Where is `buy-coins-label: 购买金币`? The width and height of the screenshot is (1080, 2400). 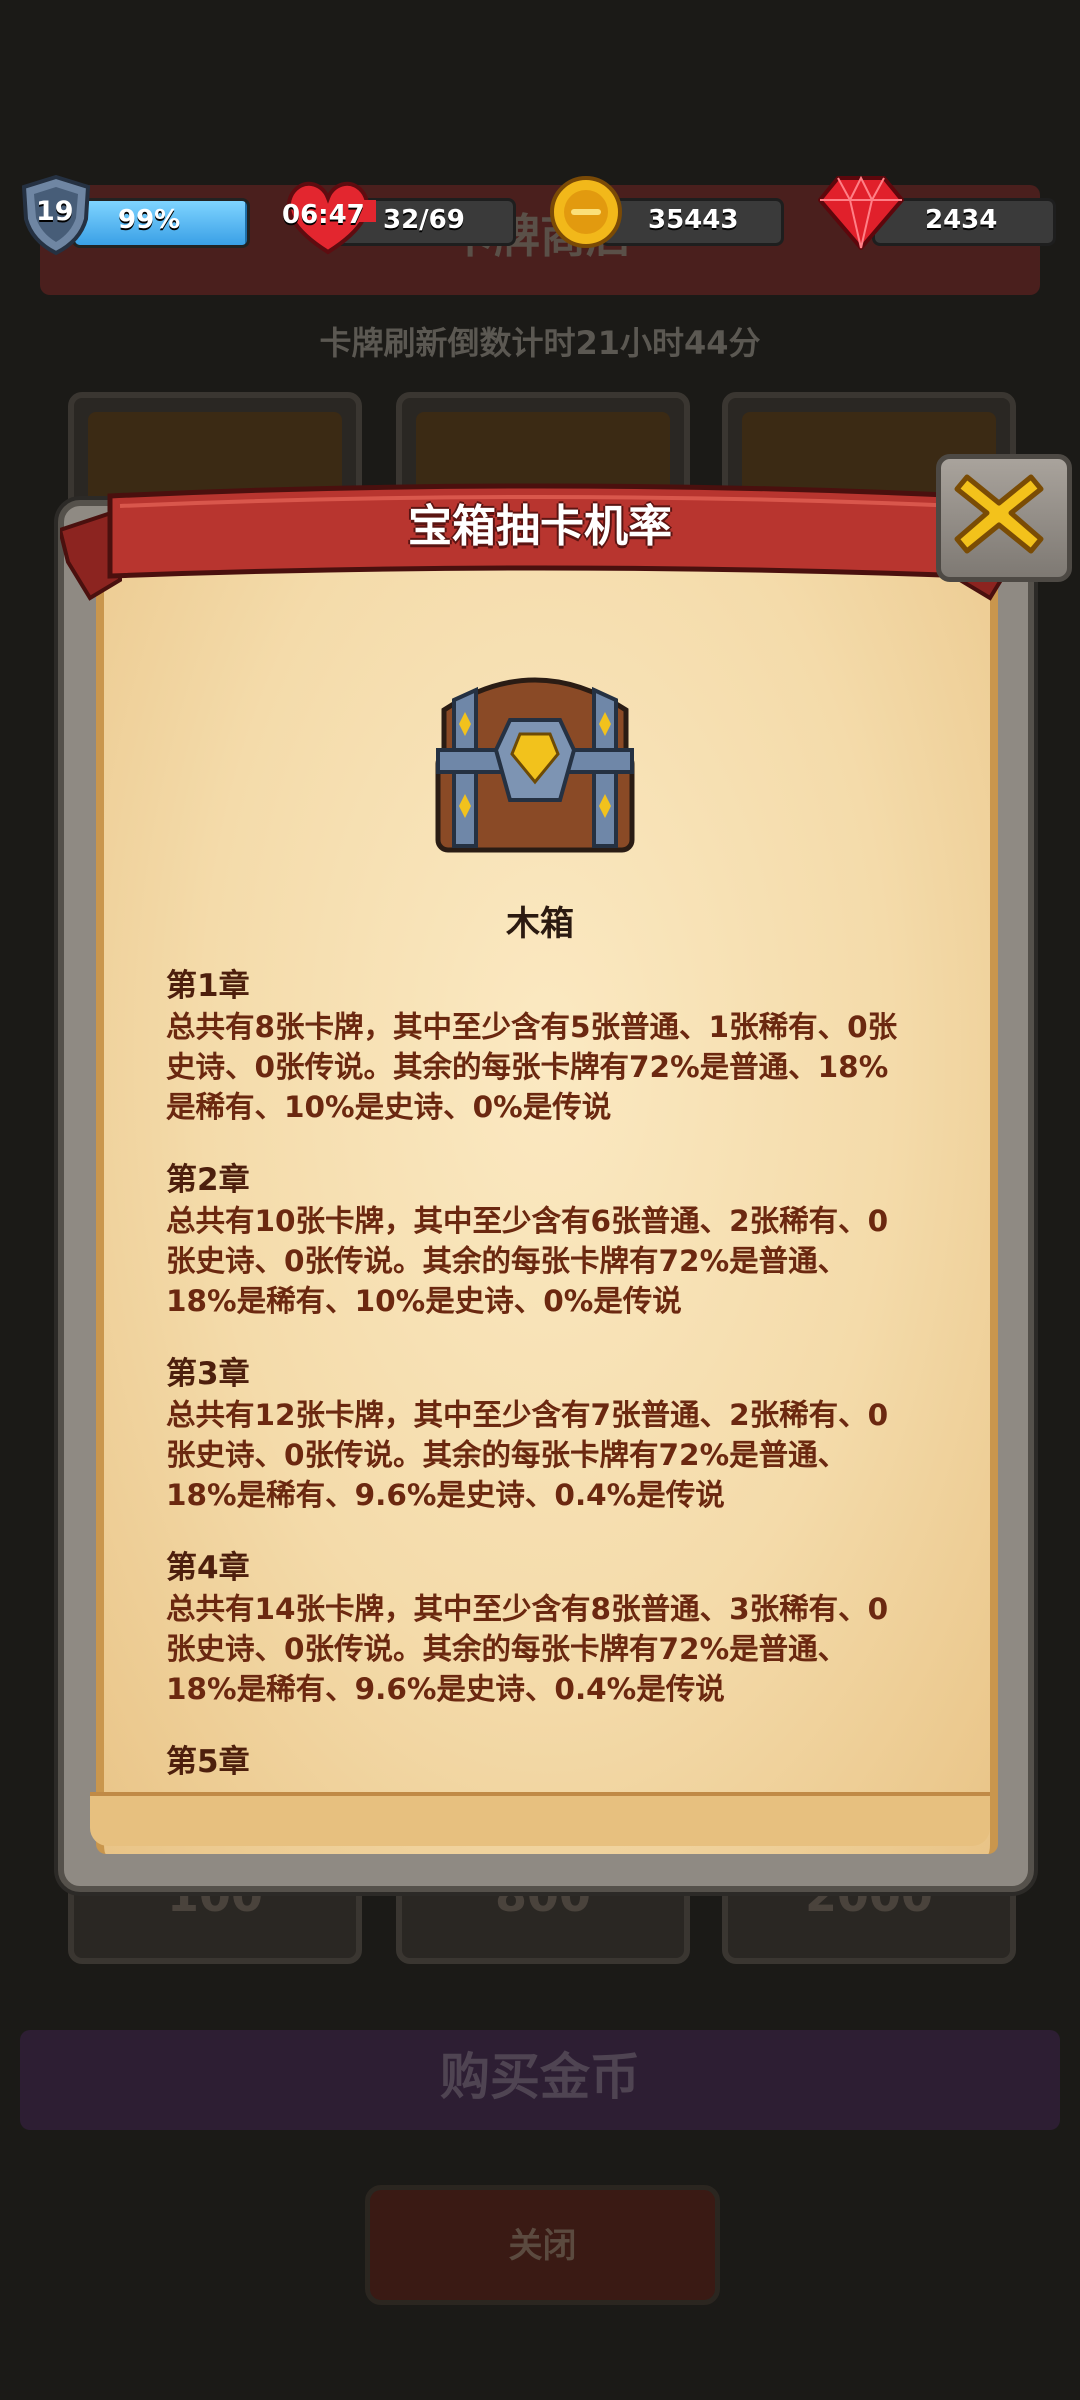 buy-coins-label: 购买金币 is located at coordinates (540, 2077).